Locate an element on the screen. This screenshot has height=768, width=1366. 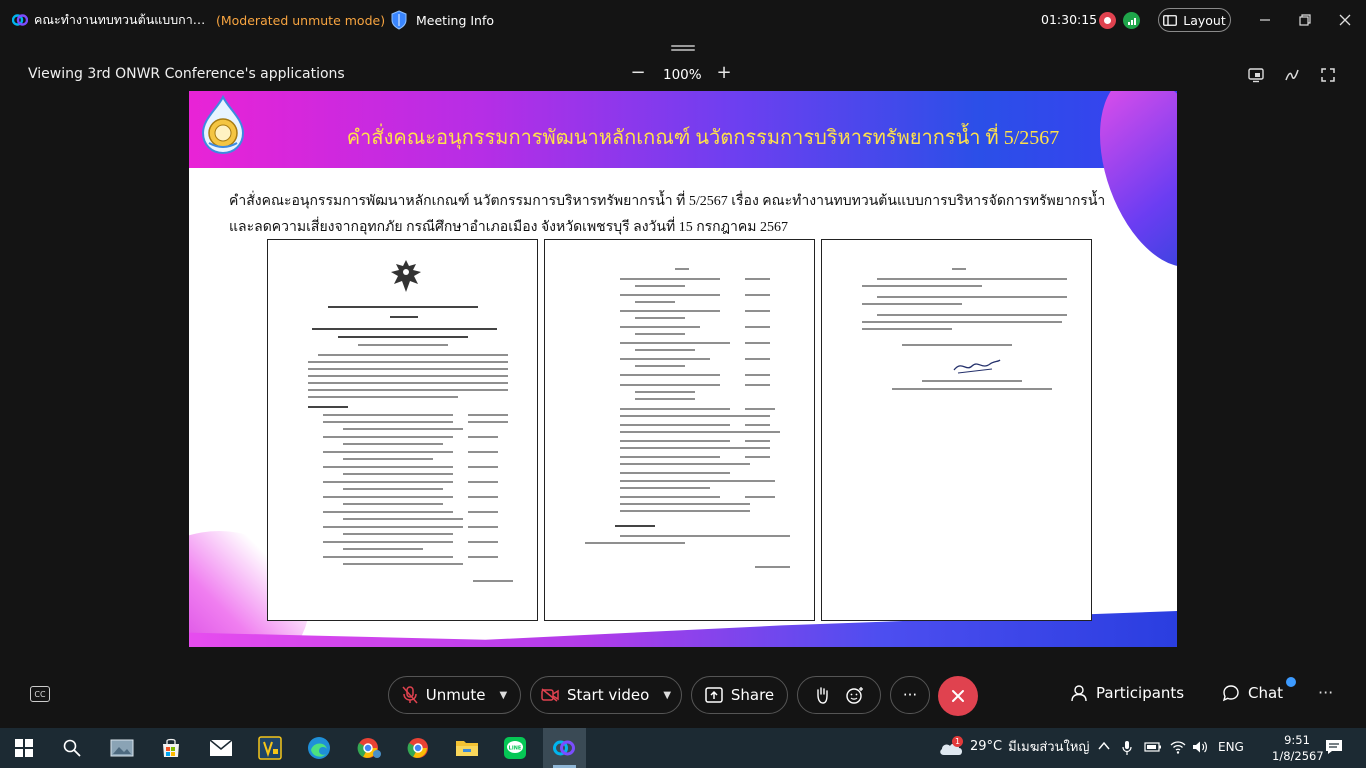
chat-notification-badge is located at coordinates (1291, 682).